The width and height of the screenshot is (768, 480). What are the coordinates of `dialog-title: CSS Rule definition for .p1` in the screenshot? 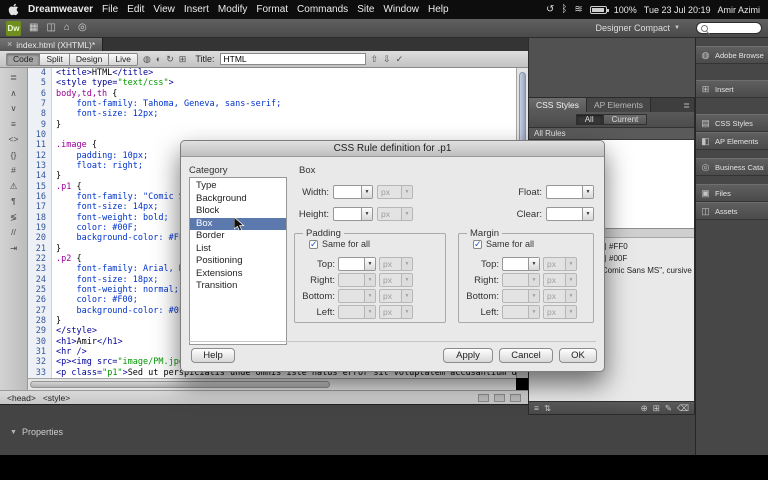 It's located at (392, 149).